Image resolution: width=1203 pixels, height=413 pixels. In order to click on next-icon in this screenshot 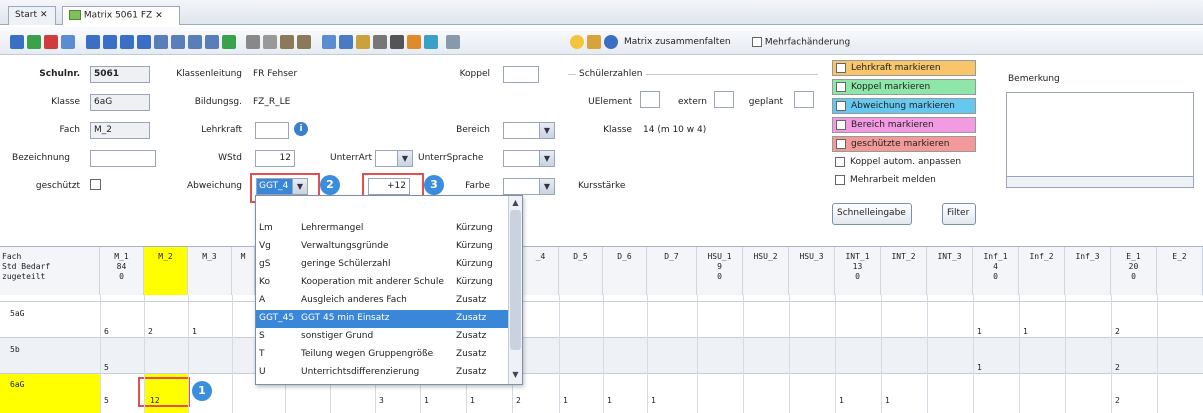, I will do `click(127, 42)`.